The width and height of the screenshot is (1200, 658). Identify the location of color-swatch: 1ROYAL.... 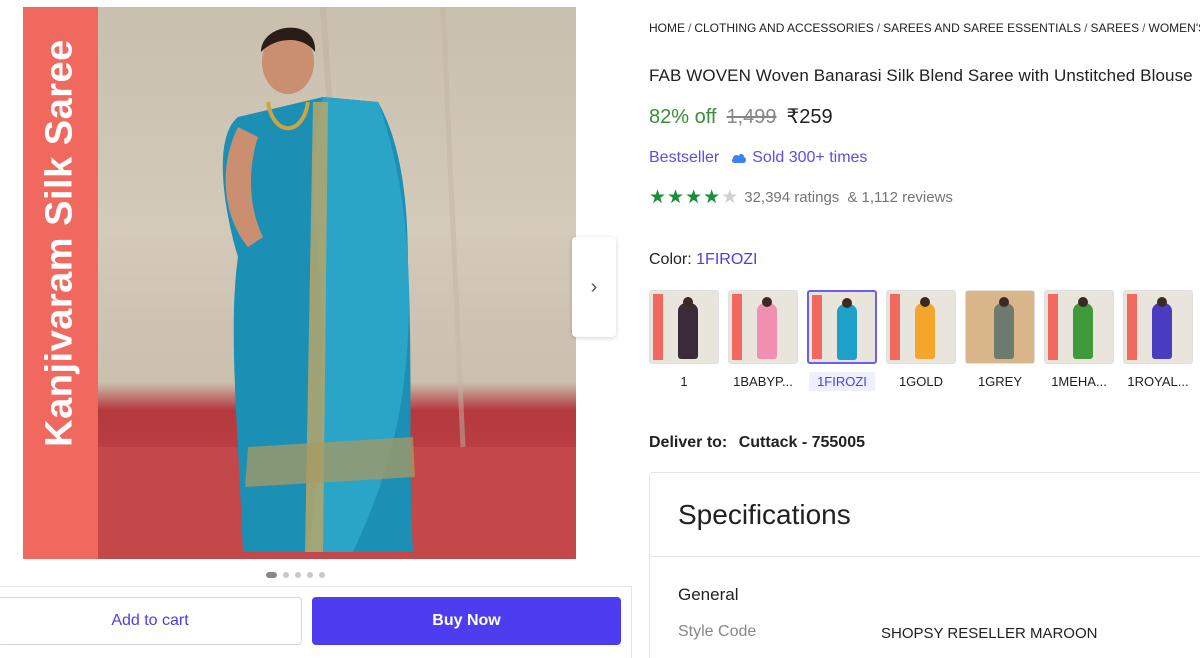
(1158, 340).